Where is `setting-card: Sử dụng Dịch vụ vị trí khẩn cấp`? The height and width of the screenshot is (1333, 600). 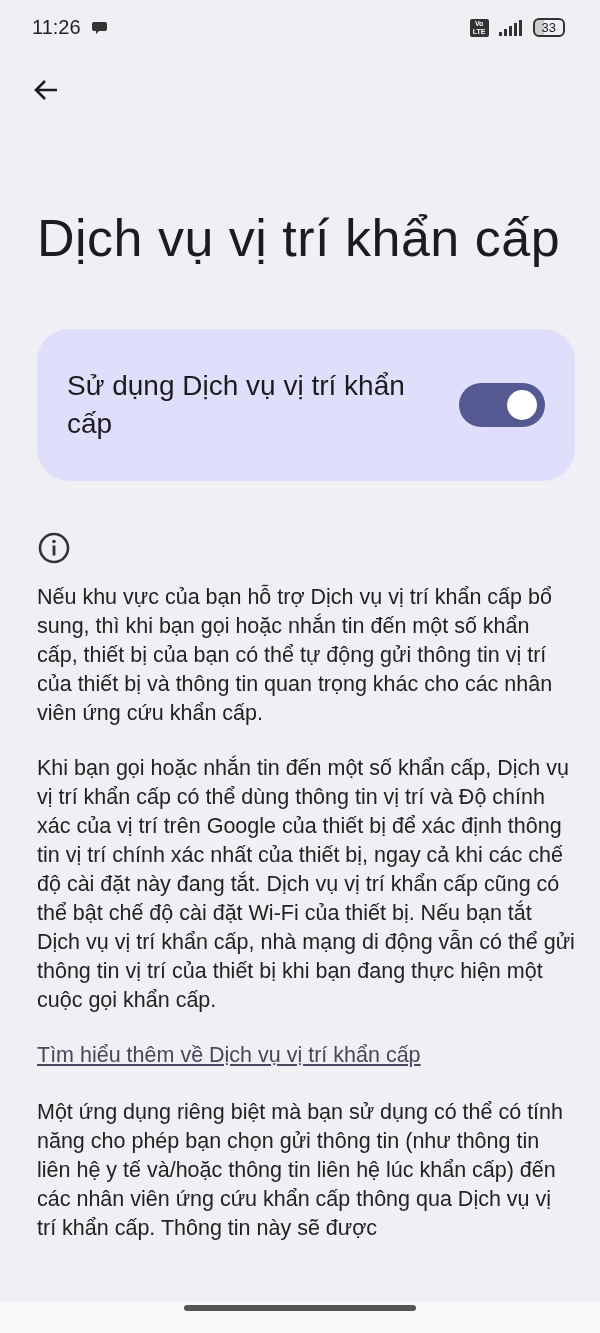 setting-card: Sử dụng Dịch vụ vị trí khẩn cấp is located at coordinates (306, 405).